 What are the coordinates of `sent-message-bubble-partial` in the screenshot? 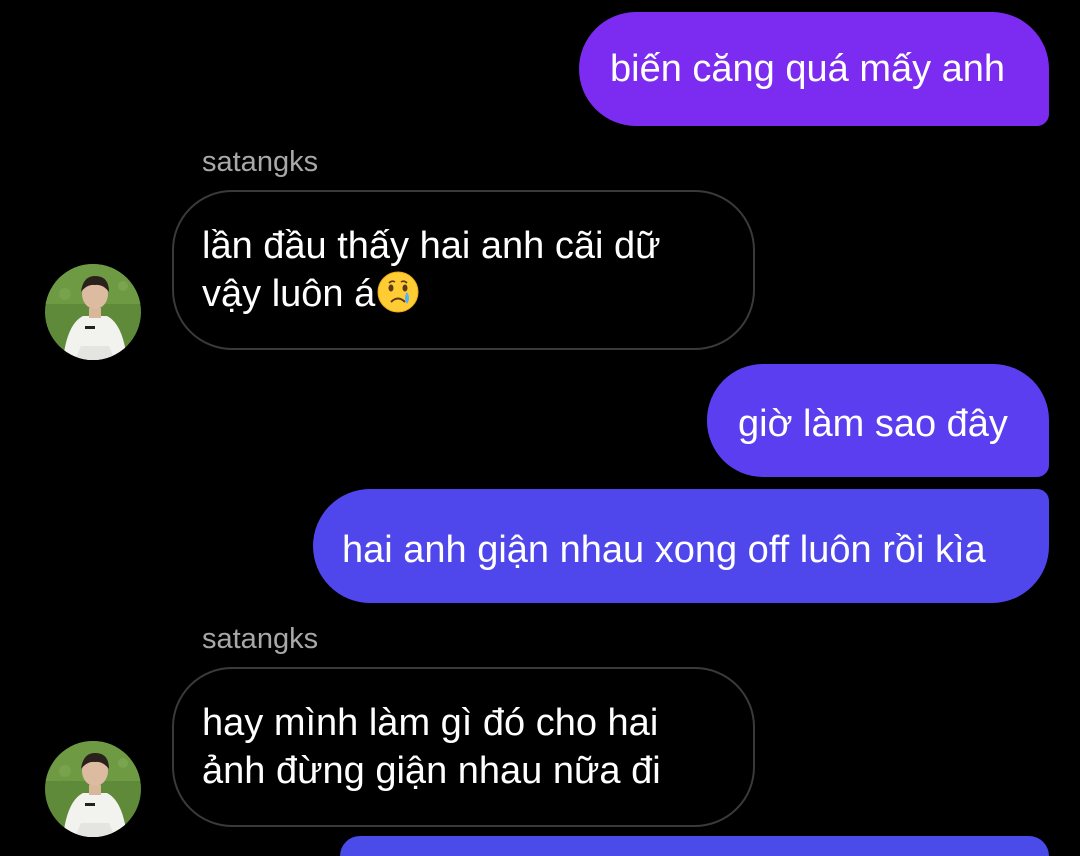 It's located at (694, 846).